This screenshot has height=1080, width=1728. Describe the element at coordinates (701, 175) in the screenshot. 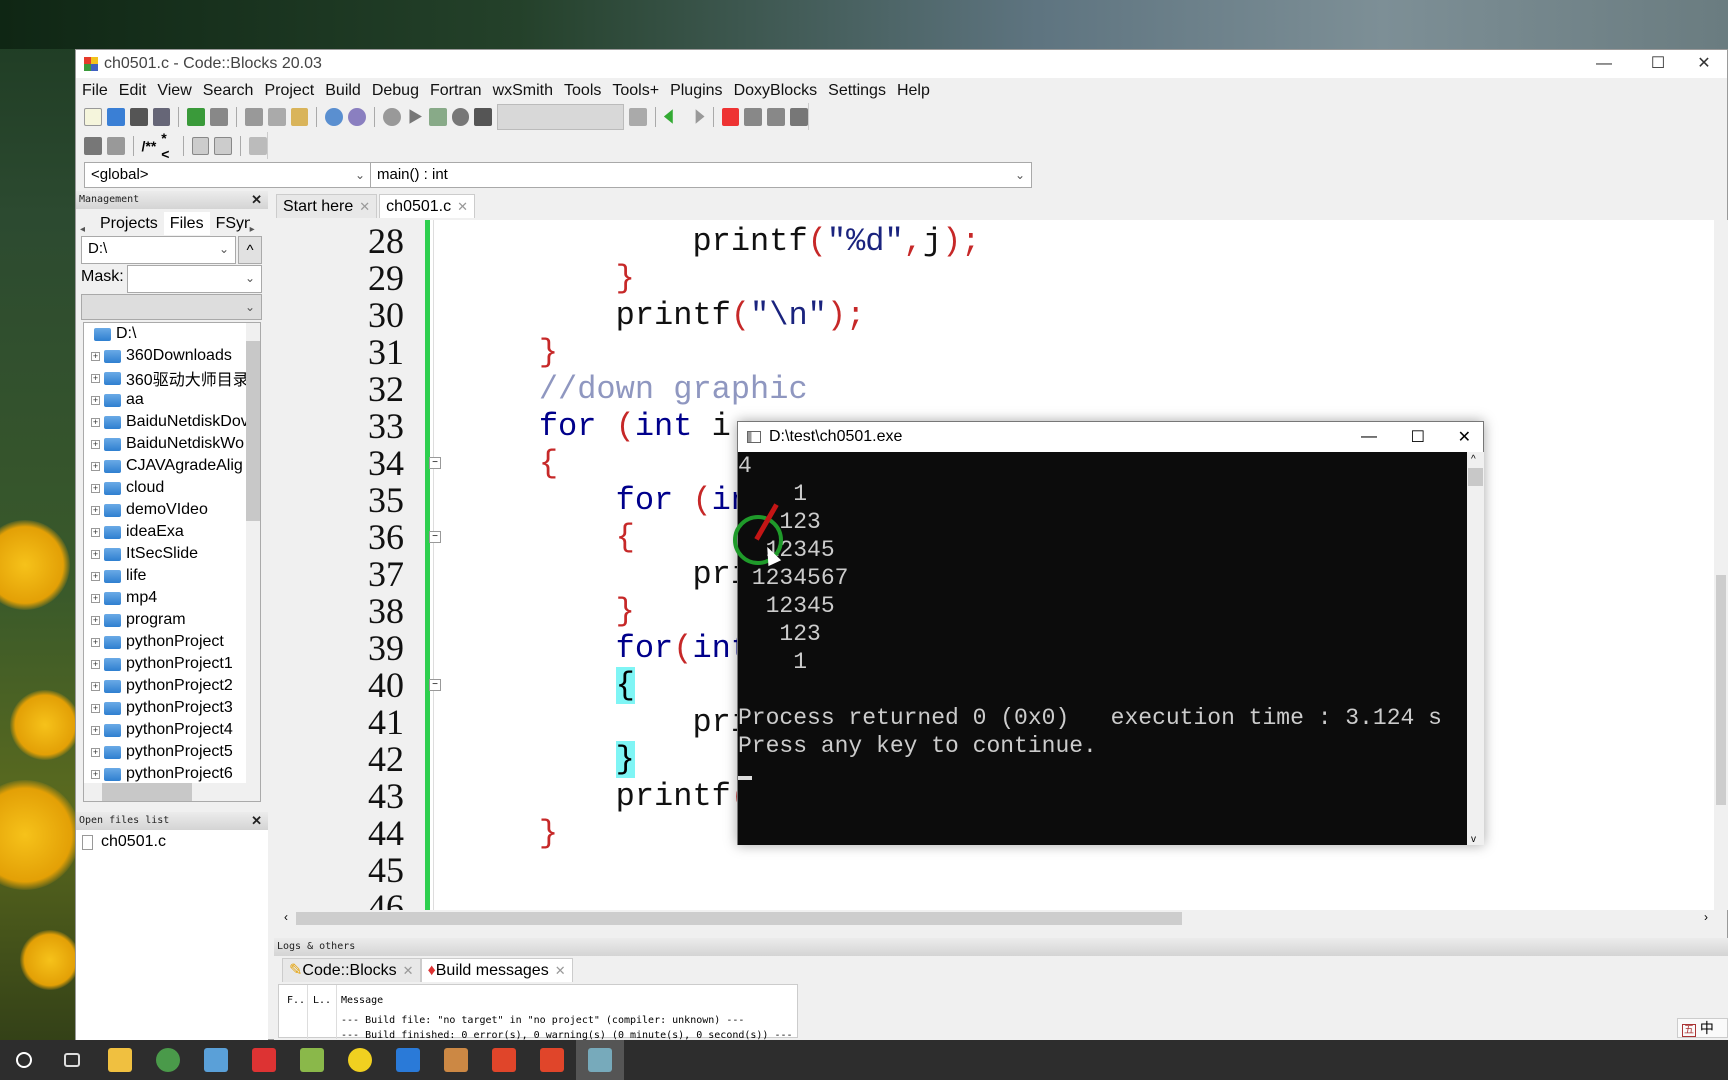

I see `function-select: main() : int ⌄` at that location.